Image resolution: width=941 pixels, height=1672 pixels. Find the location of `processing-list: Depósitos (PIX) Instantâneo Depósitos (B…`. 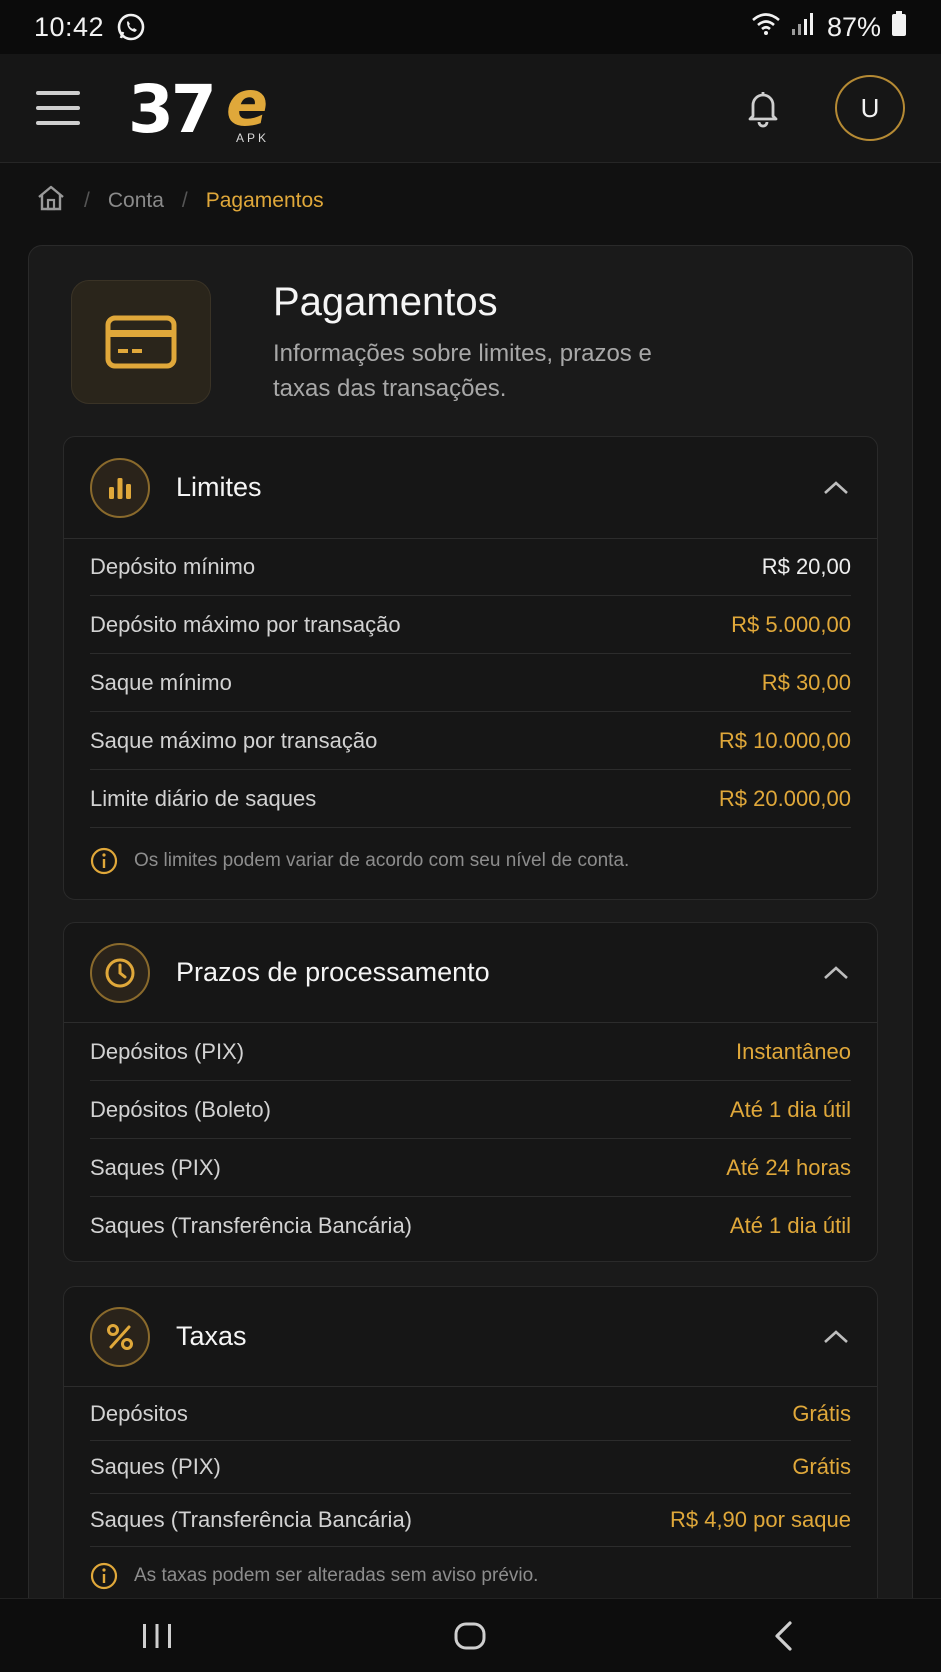

processing-list: Depósitos (PIX) Instantâneo Depósitos (B… is located at coordinates (470, 1139).